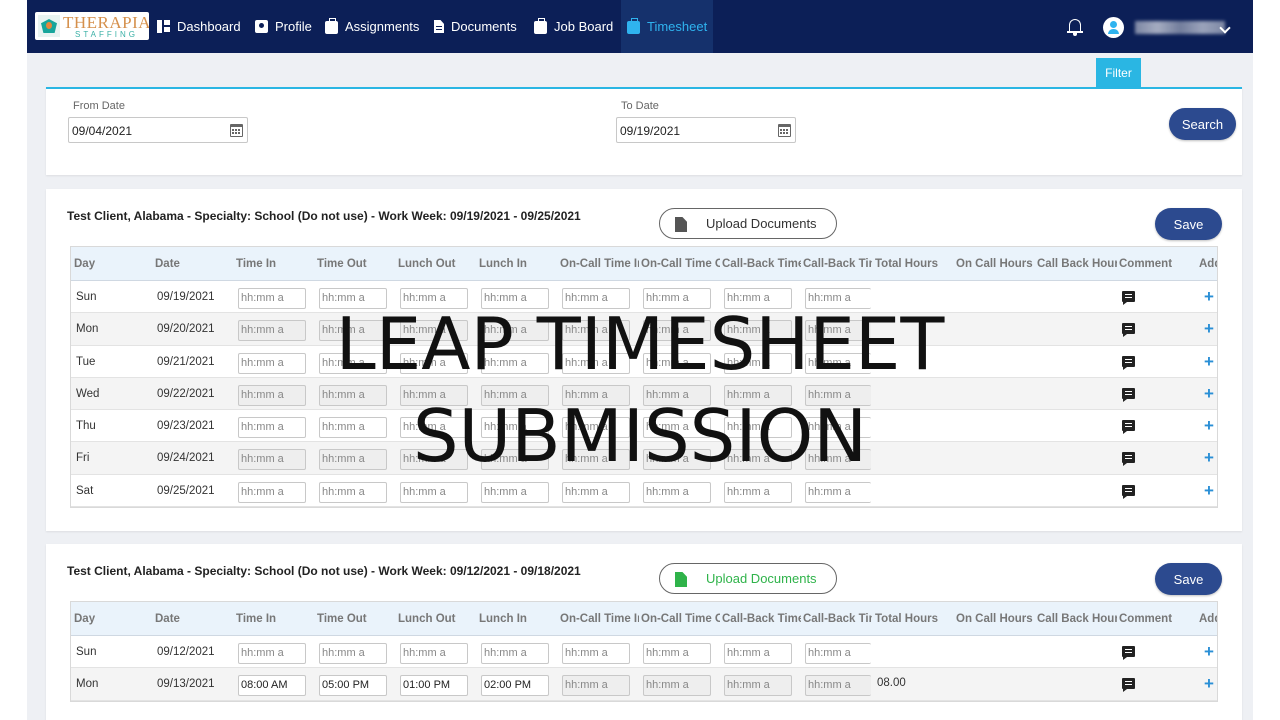 This screenshot has height=720, width=1280. I want to click on filter-tab: Filter, so click(1118, 73).